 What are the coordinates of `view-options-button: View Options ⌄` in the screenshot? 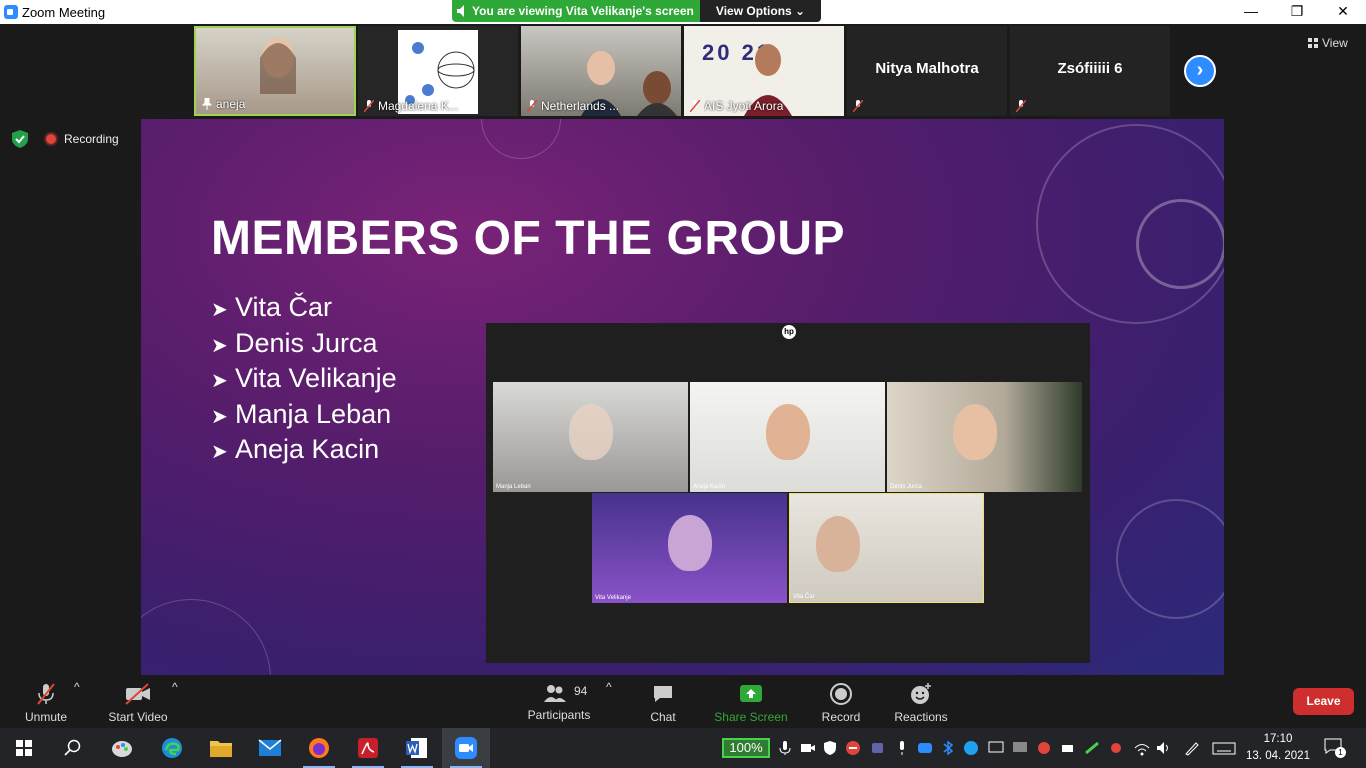 It's located at (760, 11).